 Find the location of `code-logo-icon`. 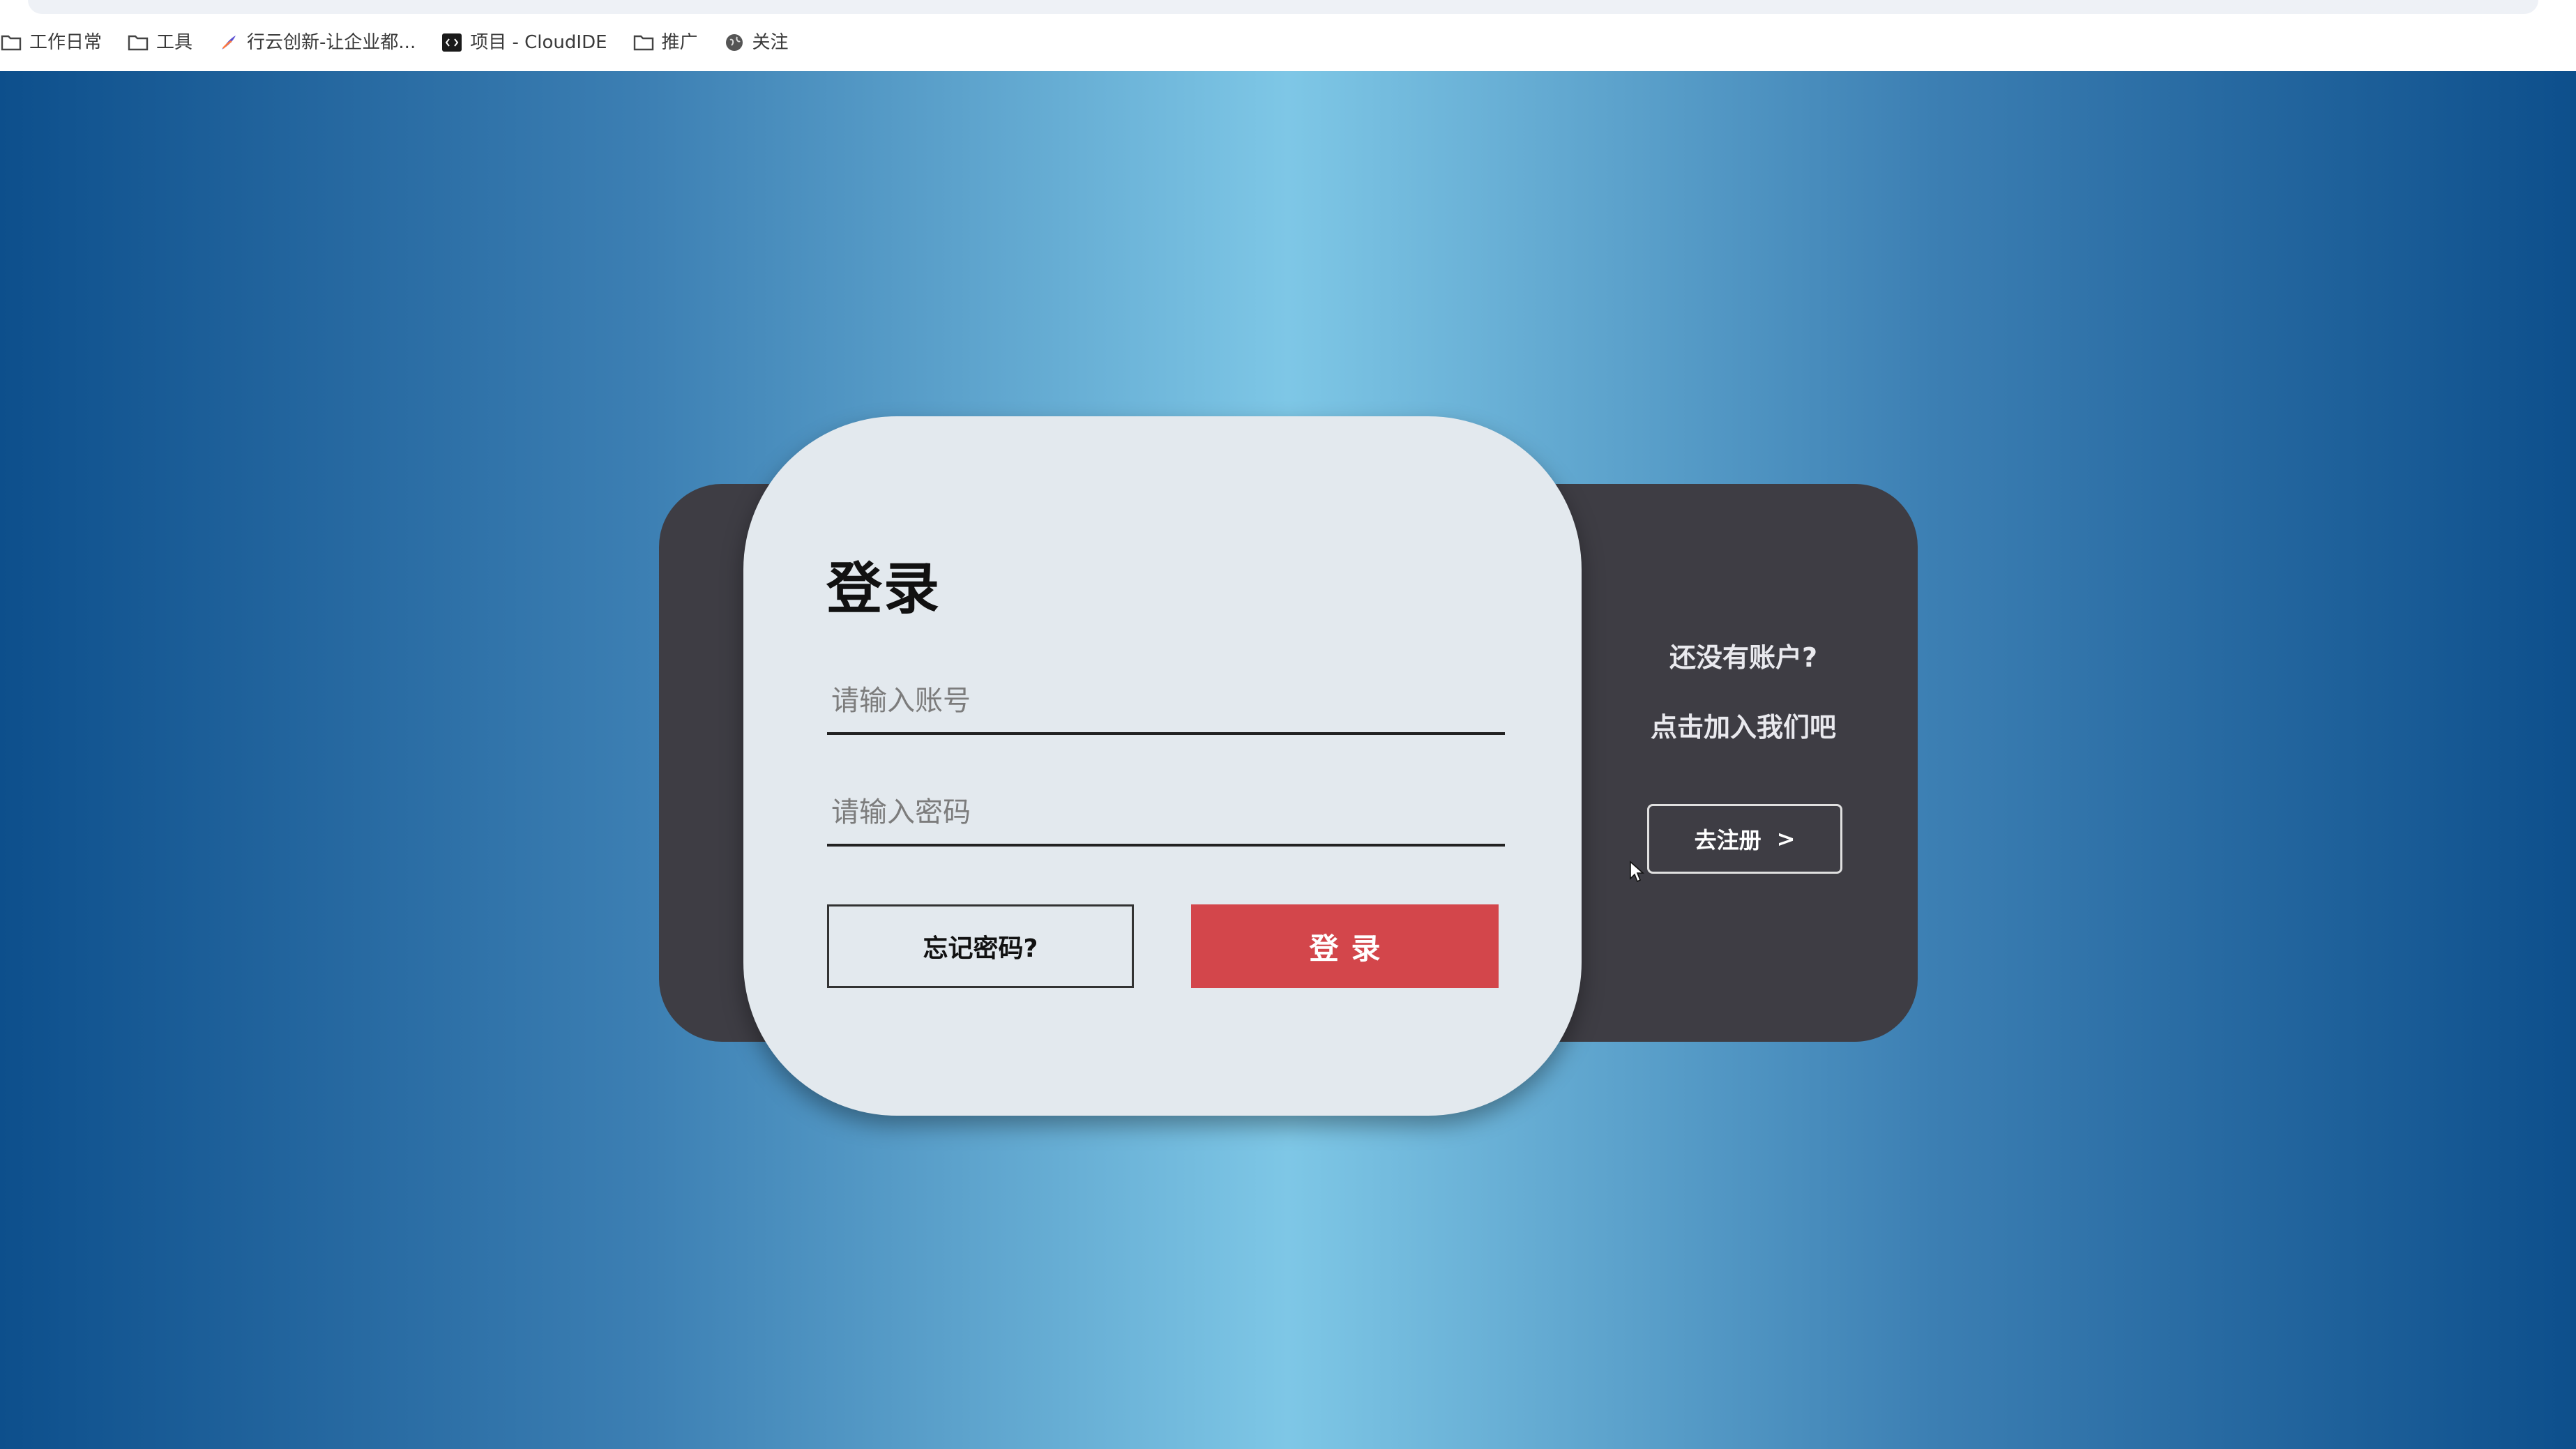

code-logo-icon is located at coordinates (452, 42).